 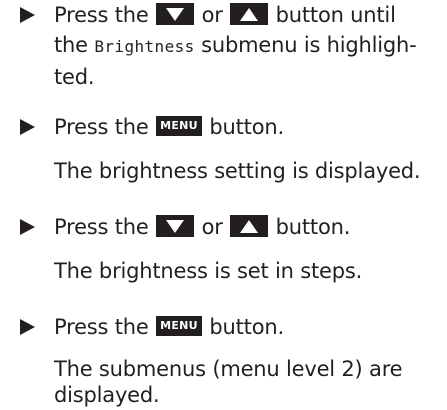 I want to click on step-1-line2-post: submenu is highligh-, so click(x=309, y=45).